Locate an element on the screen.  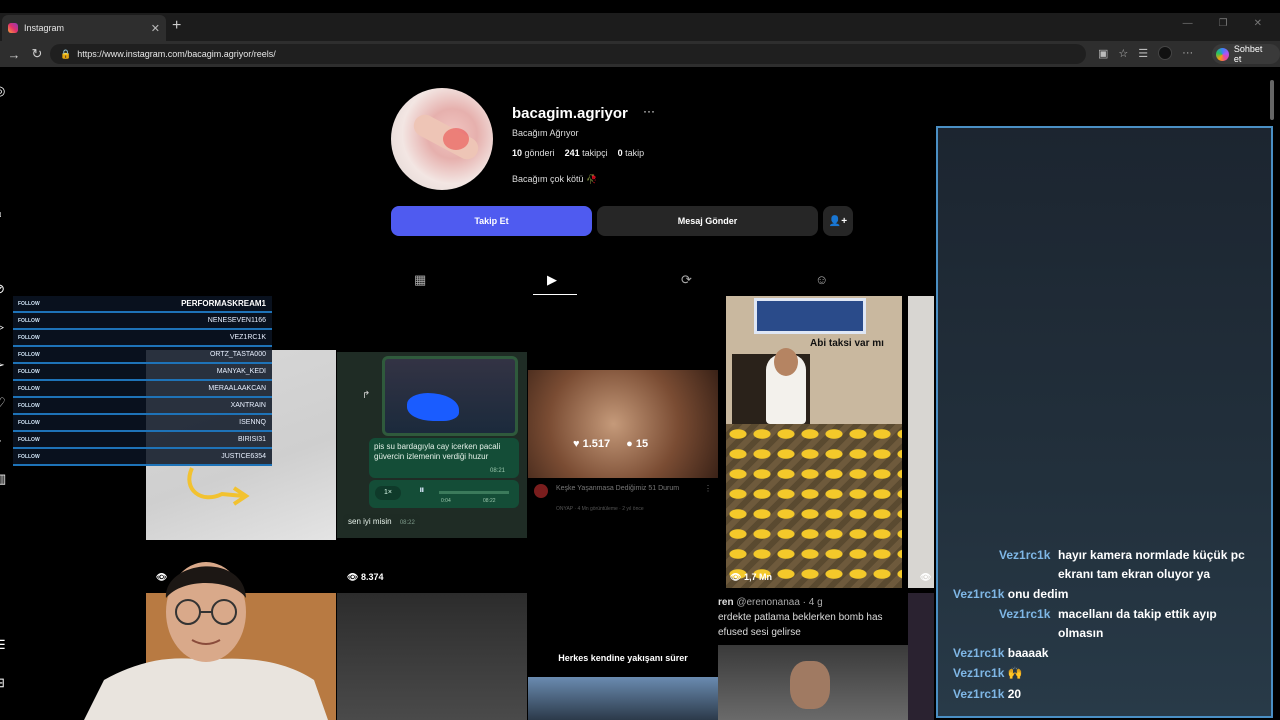
reel-5: 👁 is located at coordinates (921, 442).